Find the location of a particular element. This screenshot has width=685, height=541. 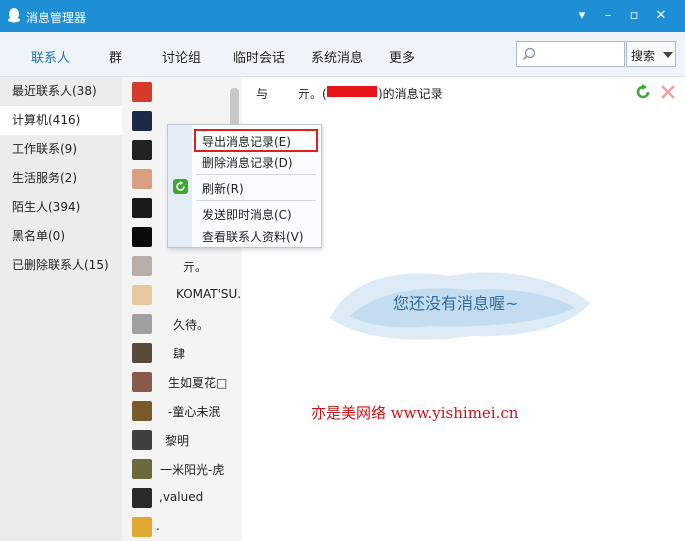

menu-item-delete-history: 删除消息记录(D) is located at coordinates (247, 162).